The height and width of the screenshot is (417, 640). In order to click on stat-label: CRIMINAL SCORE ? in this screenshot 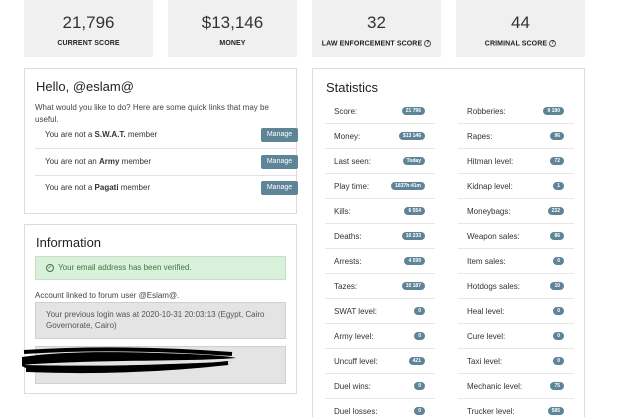, I will do `click(520, 43)`.